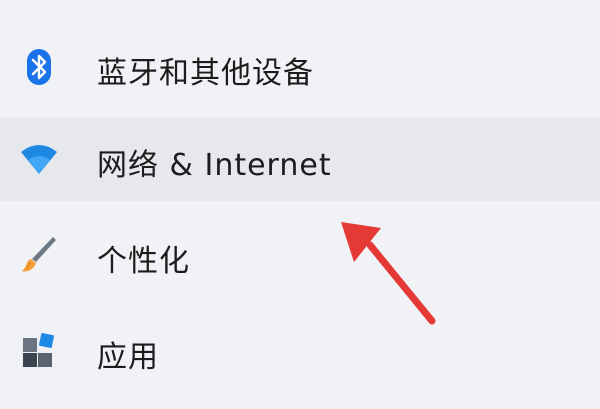 The image size is (600, 409). Describe the element at coordinates (143, 261) in the screenshot. I see `nav-item-label: 个性化` at that location.